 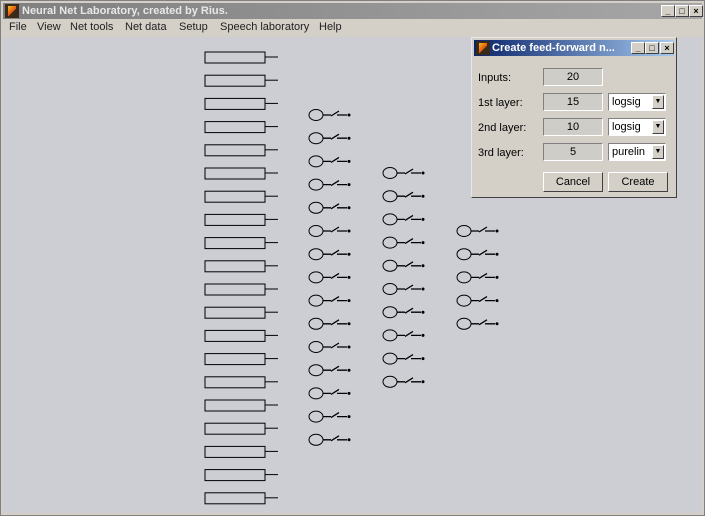 What do you see at coordinates (652, 48) in the screenshot?
I see `dialog-maximize-button: □` at bounding box center [652, 48].